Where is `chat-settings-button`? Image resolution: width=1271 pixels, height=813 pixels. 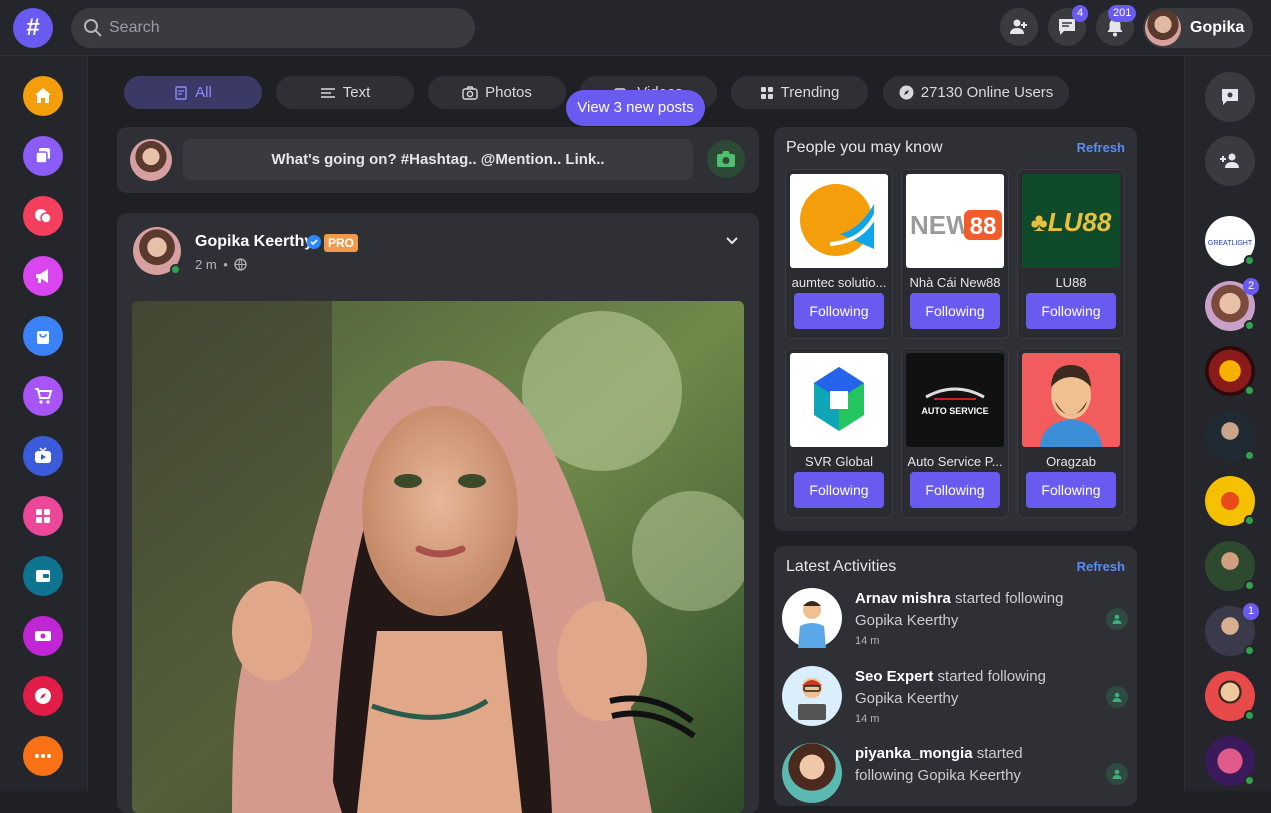 chat-settings-button is located at coordinates (1230, 97).